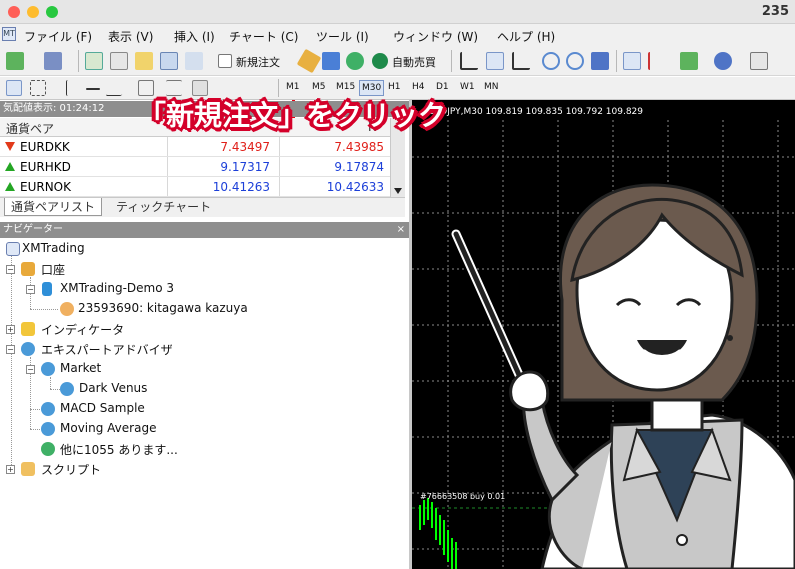  I want to click on timeframe-h1: H1, so click(394, 87).